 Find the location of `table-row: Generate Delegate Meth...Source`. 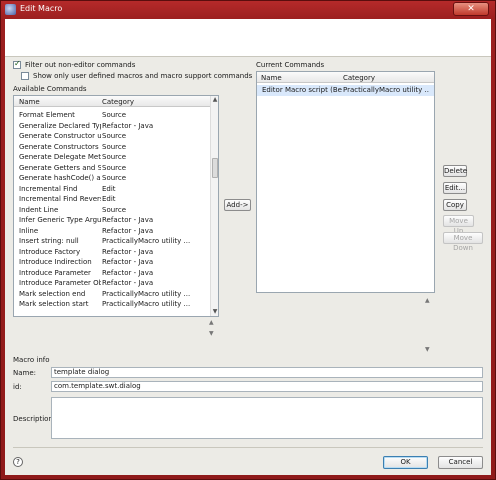

table-row: Generate Delegate Meth...Source is located at coordinates (116, 157).